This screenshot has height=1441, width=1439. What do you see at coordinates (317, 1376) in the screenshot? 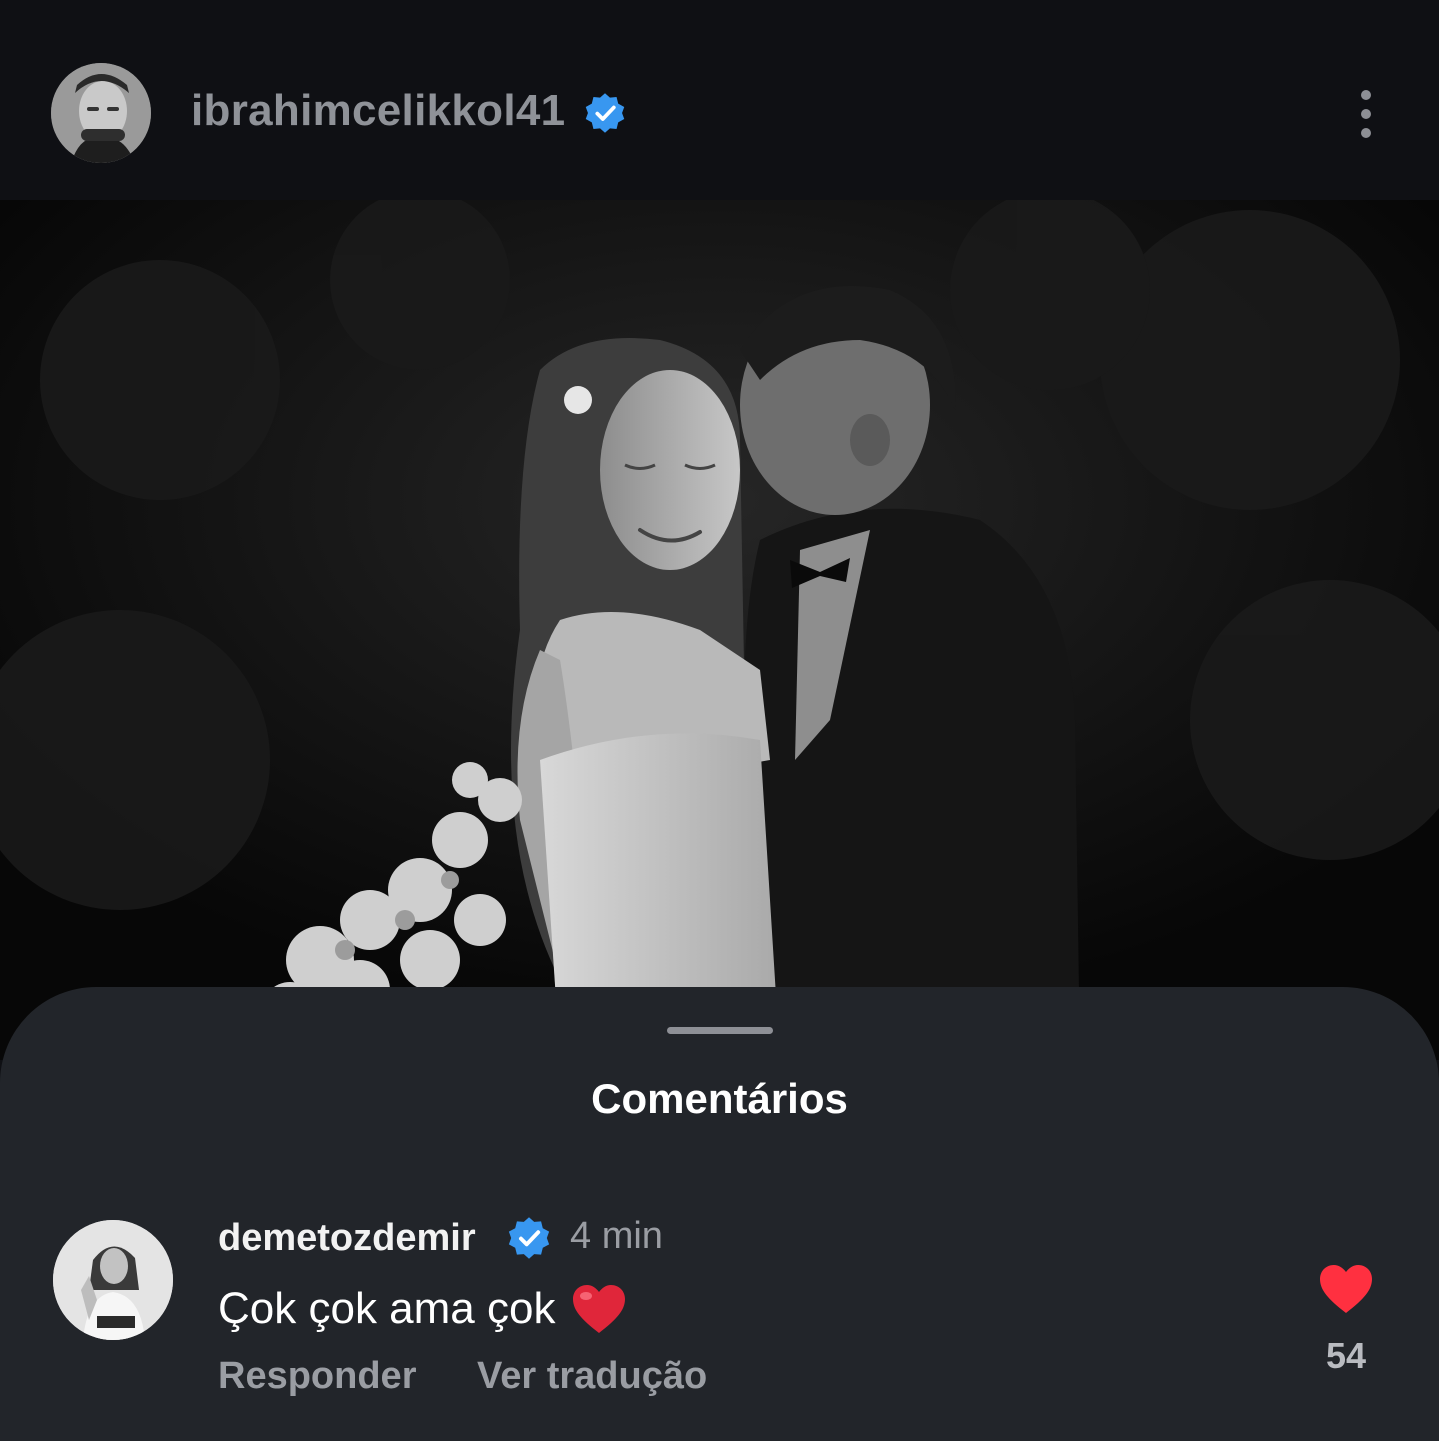
I see `reply-button: Responder` at bounding box center [317, 1376].